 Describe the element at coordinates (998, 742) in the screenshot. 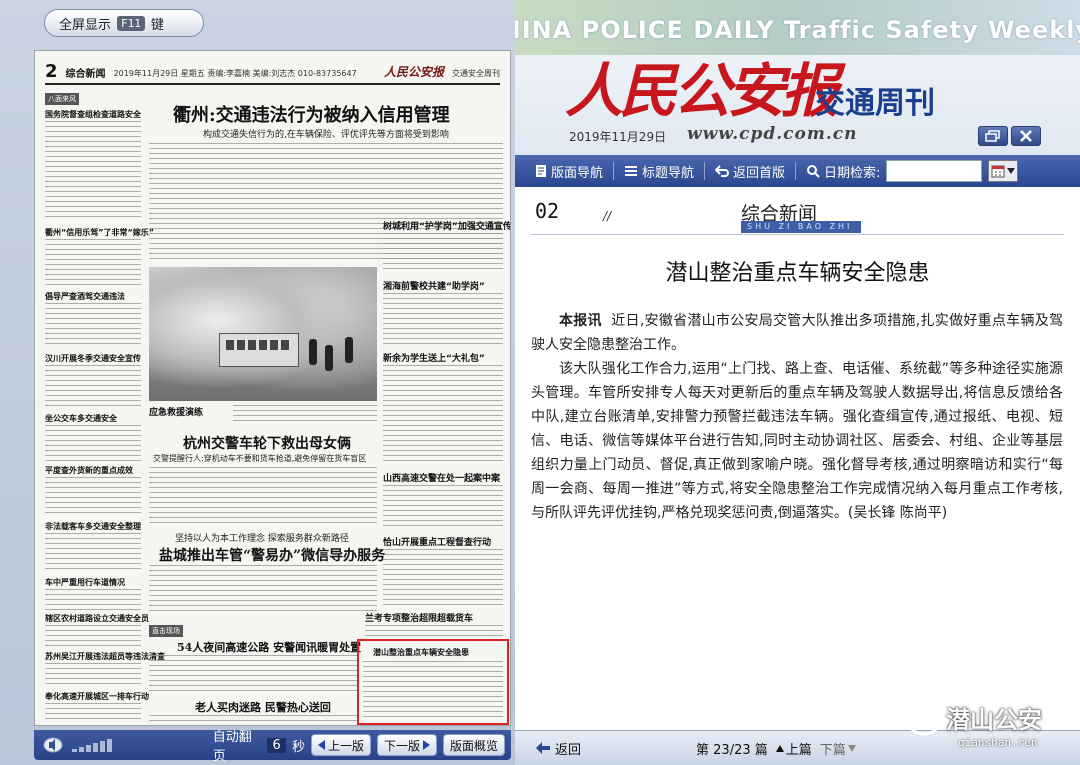

I see `watermark-url: qianshan.ren` at that location.